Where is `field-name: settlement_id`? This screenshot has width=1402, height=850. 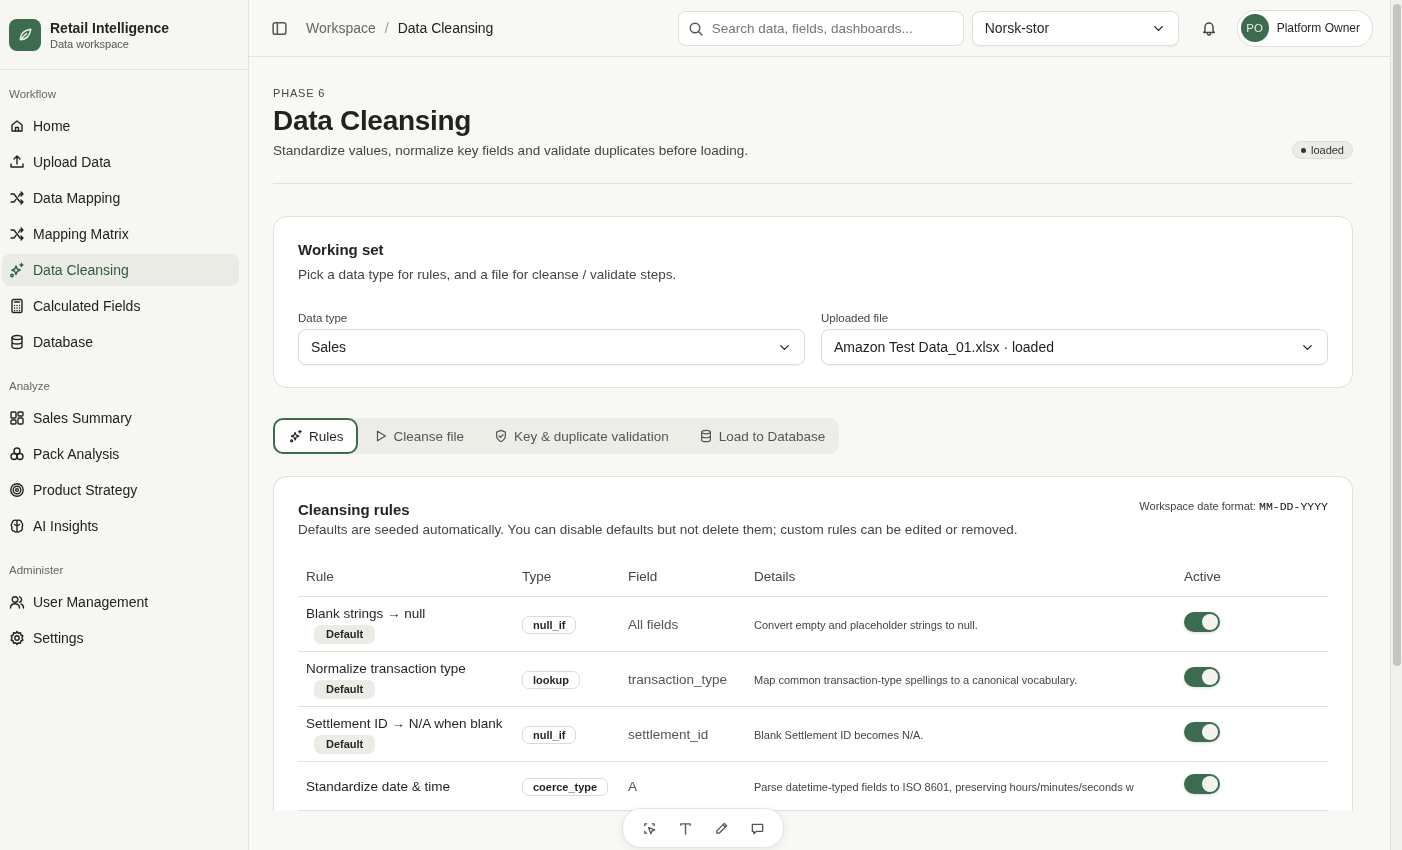 field-name: settlement_id is located at coordinates (668, 734).